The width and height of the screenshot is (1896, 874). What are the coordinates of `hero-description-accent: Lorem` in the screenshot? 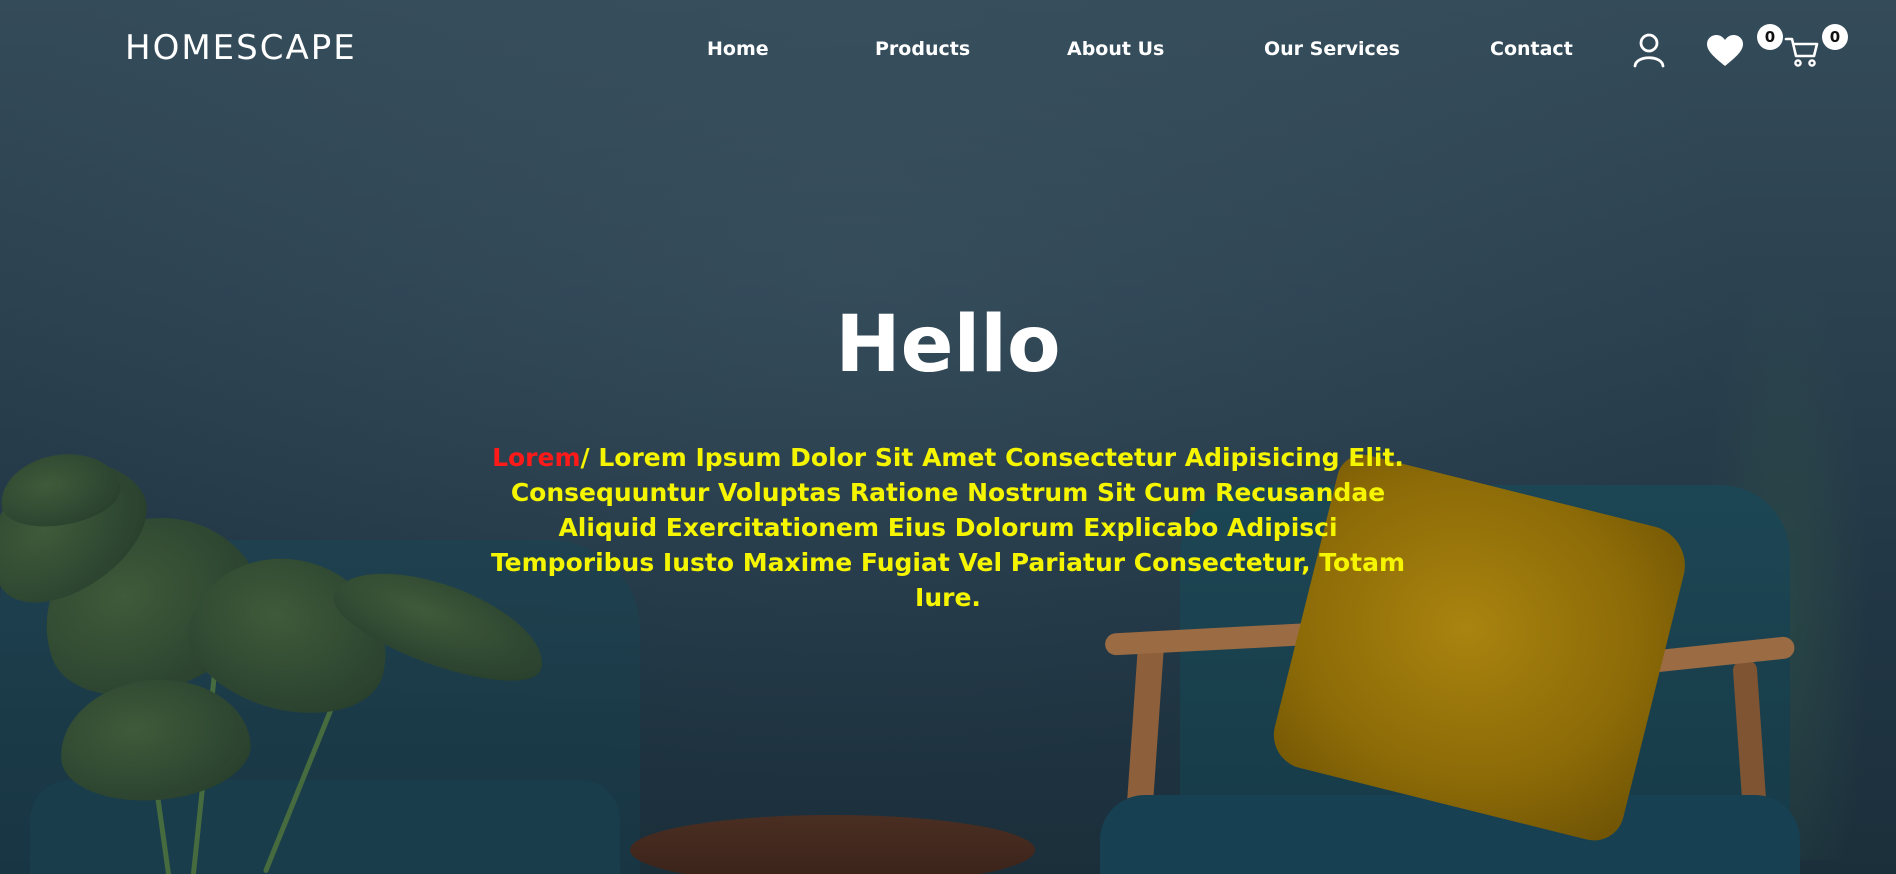 It's located at (536, 457).